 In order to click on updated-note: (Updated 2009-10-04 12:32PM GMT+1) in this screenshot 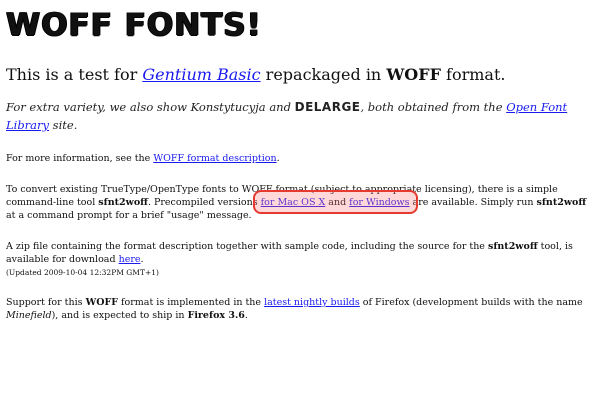, I will do `click(82, 272)`.